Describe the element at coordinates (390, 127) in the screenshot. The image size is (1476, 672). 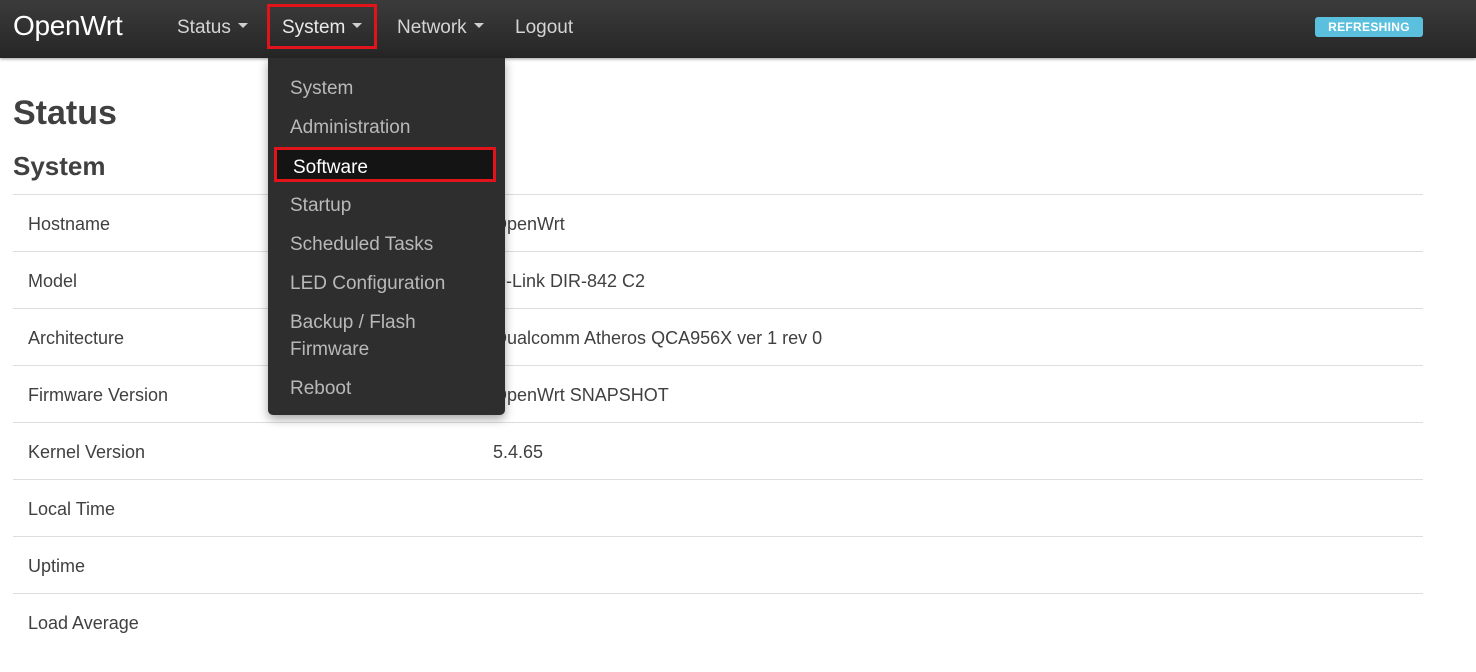
I see `menu-item-administration: Administration` at that location.